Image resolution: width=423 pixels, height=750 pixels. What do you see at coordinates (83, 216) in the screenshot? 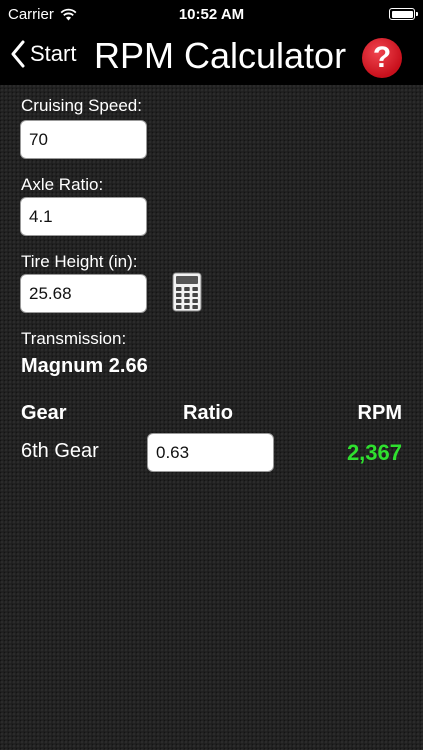
I see `axle-ratio-input` at bounding box center [83, 216].